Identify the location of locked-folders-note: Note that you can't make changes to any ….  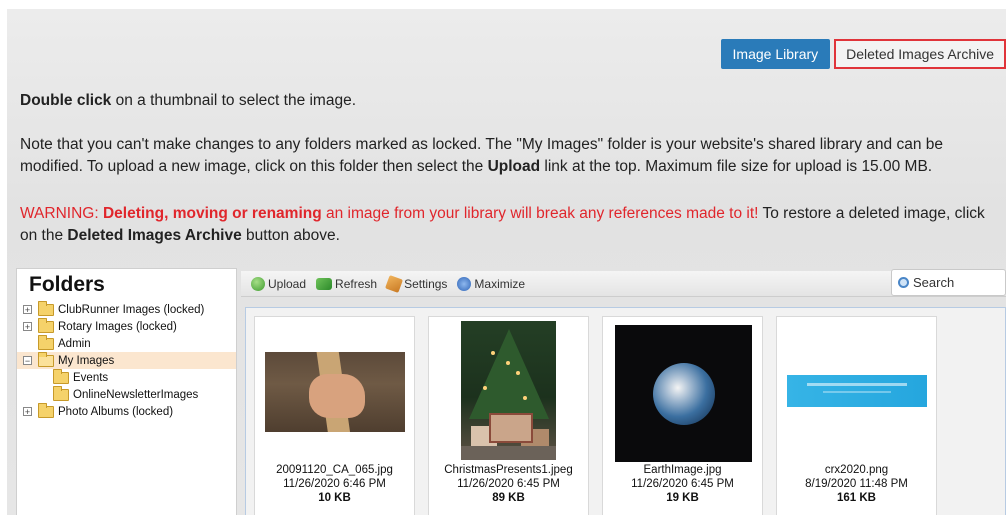
(512, 156).